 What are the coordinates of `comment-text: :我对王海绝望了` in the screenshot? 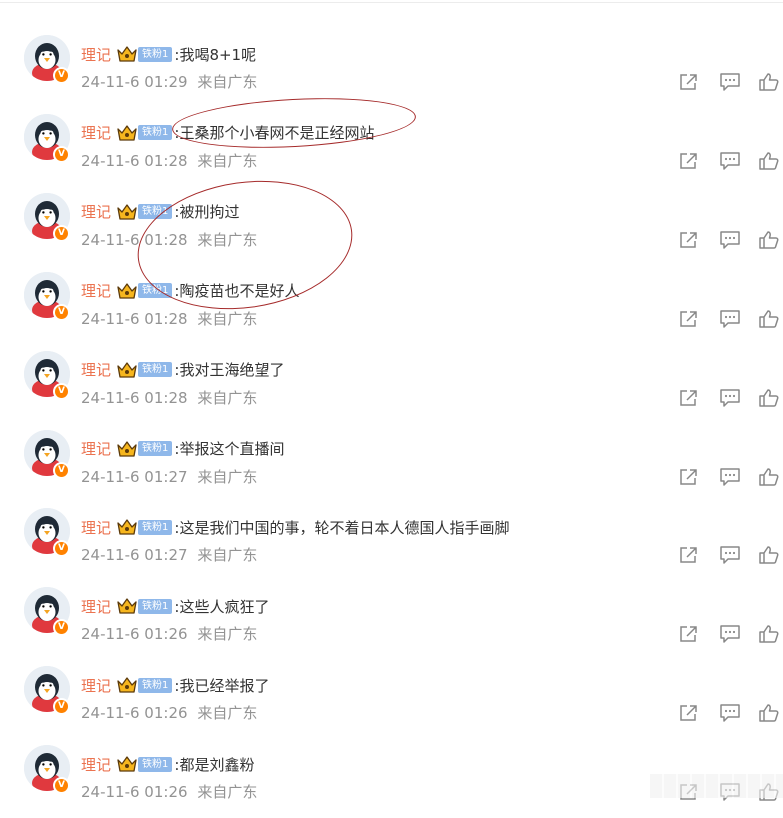 It's located at (229, 370).